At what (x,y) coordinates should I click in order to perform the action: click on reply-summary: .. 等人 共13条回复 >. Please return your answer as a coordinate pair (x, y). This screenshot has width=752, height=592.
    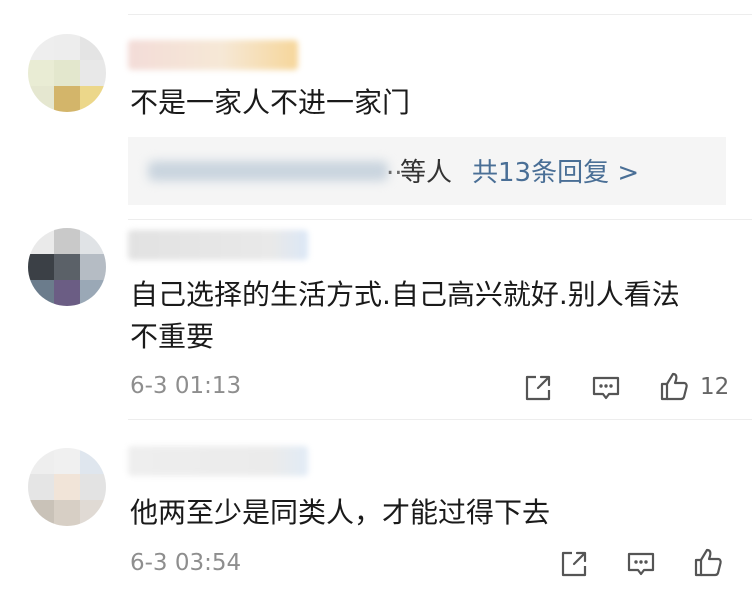
    Looking at the image, I should click on (427, 171).